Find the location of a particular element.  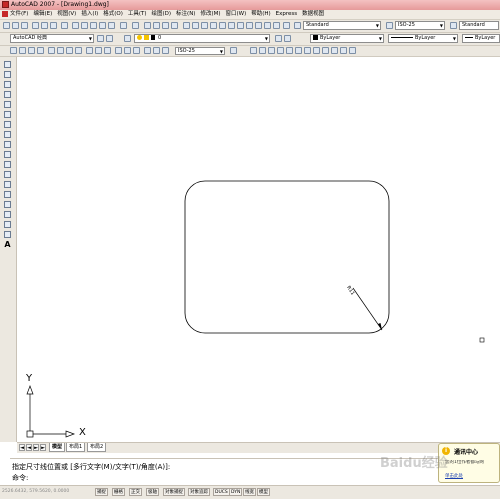

dyn-toggle: DYN is located at coordinates (236, 492).